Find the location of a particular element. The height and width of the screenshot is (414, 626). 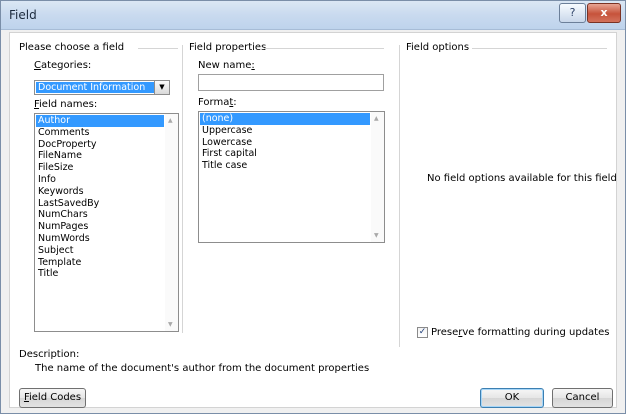

format-label: Format: is located at coordinates (217, 102).